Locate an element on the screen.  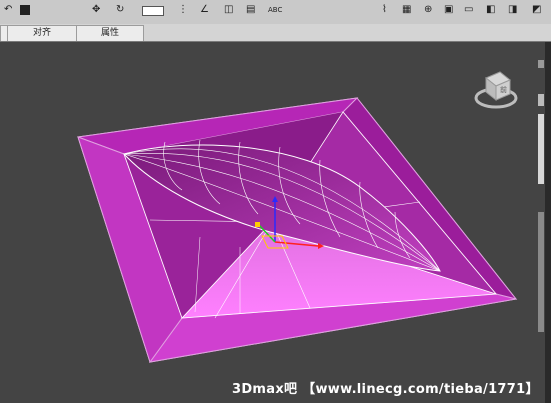
render-setup-icon: ▣ is located at coordinates (448, 10).